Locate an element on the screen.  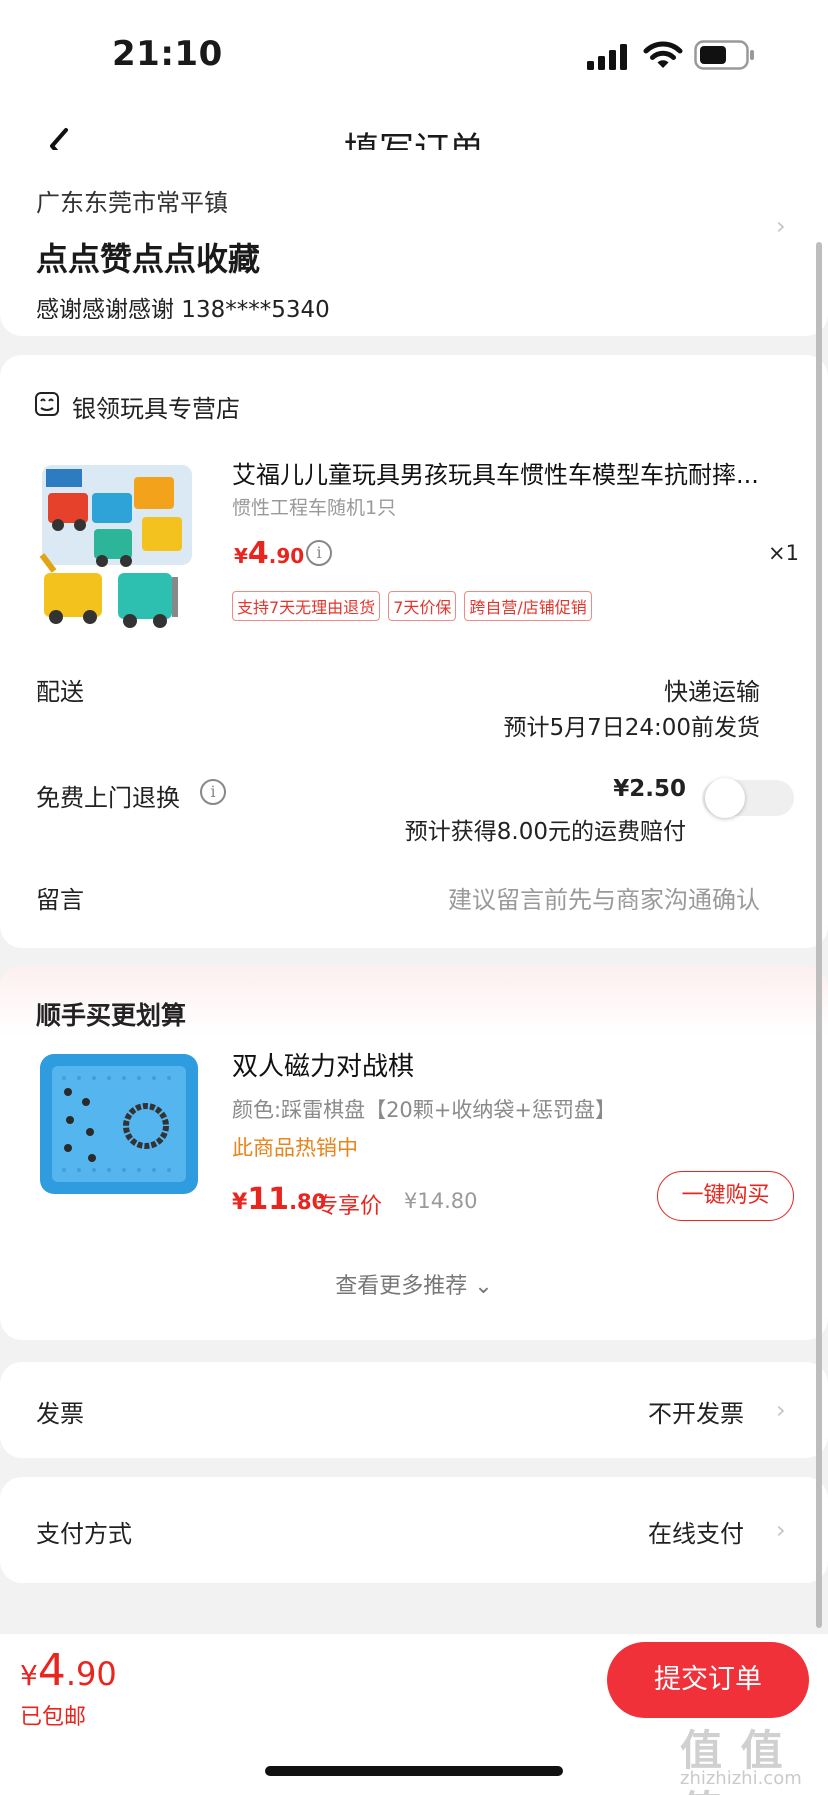
invoice-value: 不开发票 is located at coordinates (696, 1411).